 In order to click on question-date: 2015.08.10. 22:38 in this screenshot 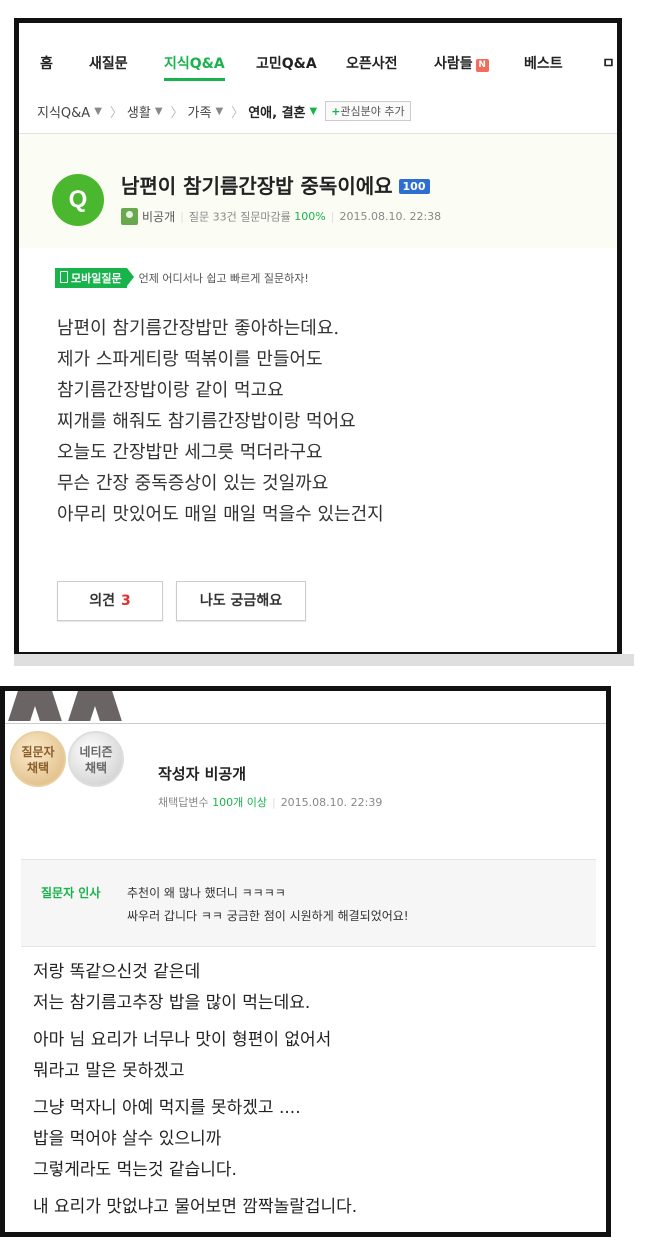, I will do `click(390, 216)`.